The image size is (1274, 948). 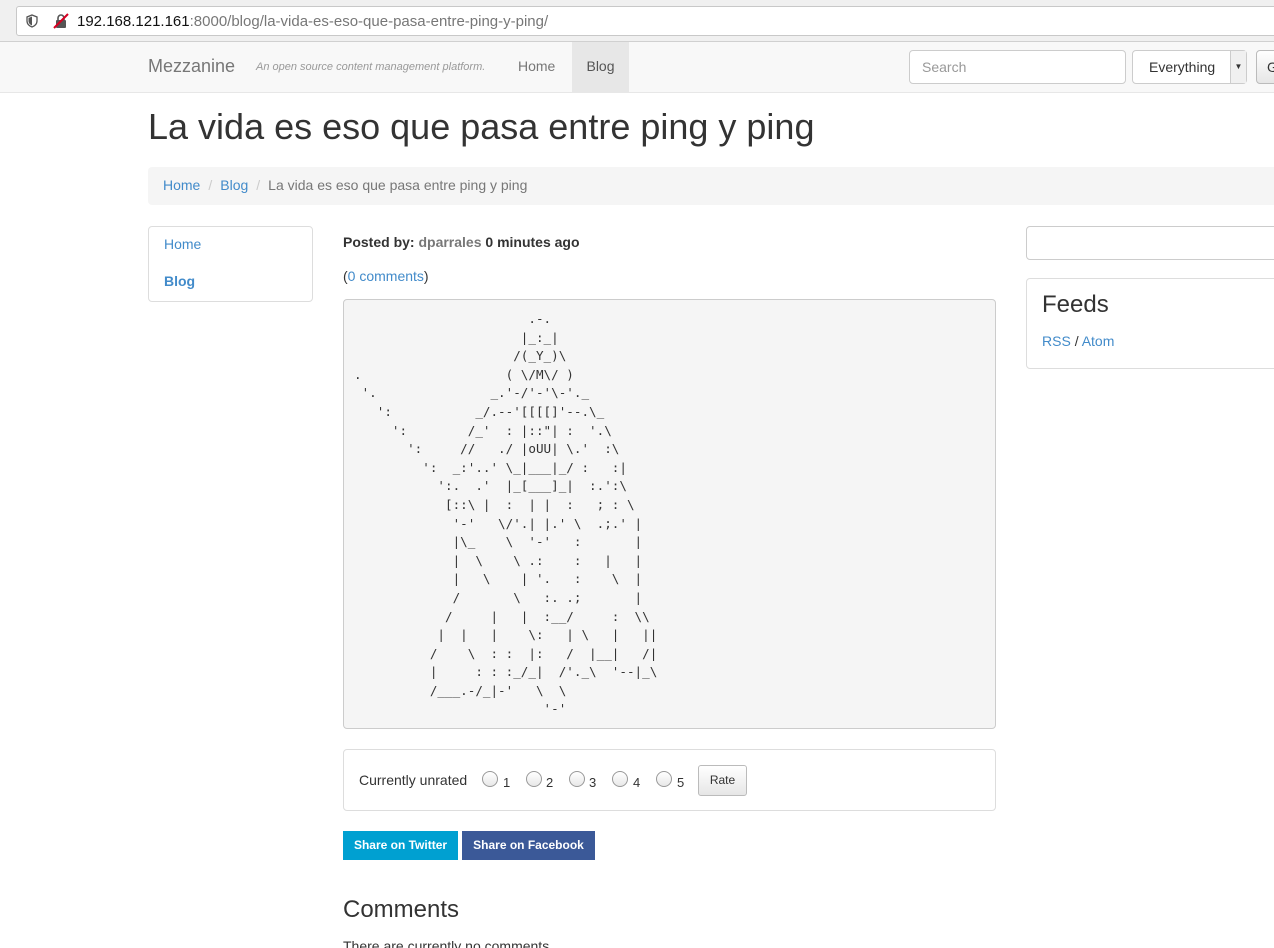 What do you see at coordinates (379, 242) in the screenshot?
I see `posted-by-label: Posted by:` at bounding box center [379, 242].